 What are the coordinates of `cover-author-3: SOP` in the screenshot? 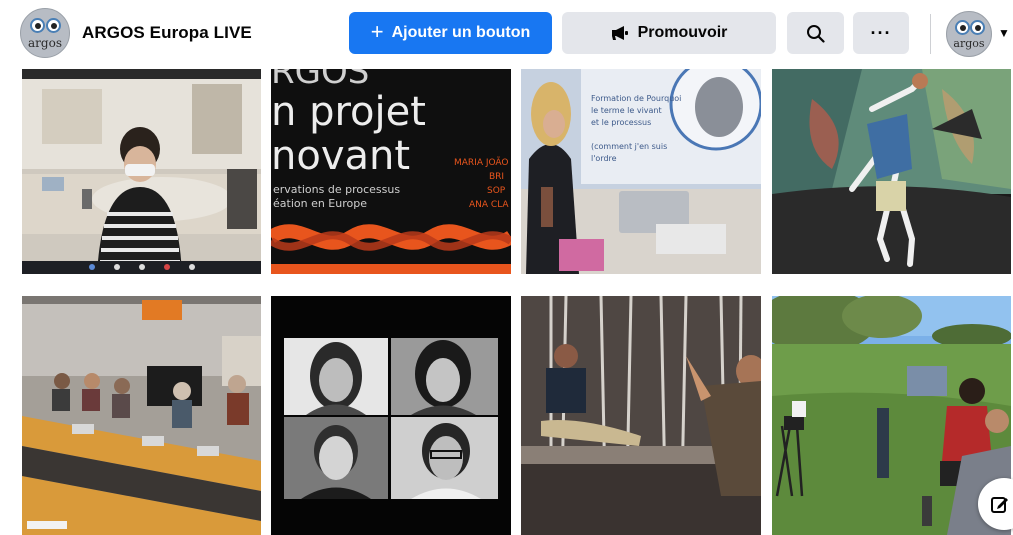 It's located at (496, 191).